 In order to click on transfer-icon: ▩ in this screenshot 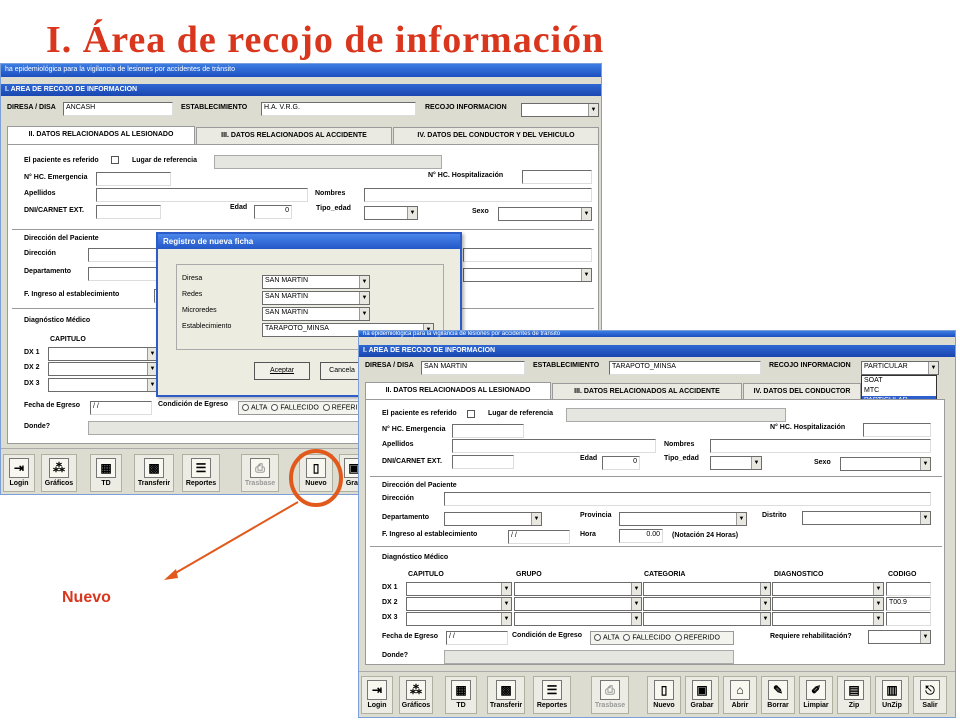, I will do `click(506, 690)`.